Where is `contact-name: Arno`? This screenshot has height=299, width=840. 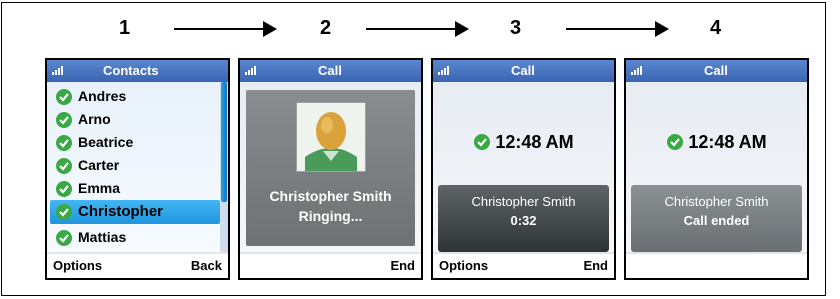
contact-name: Arno is located at coordinates (94, 119).